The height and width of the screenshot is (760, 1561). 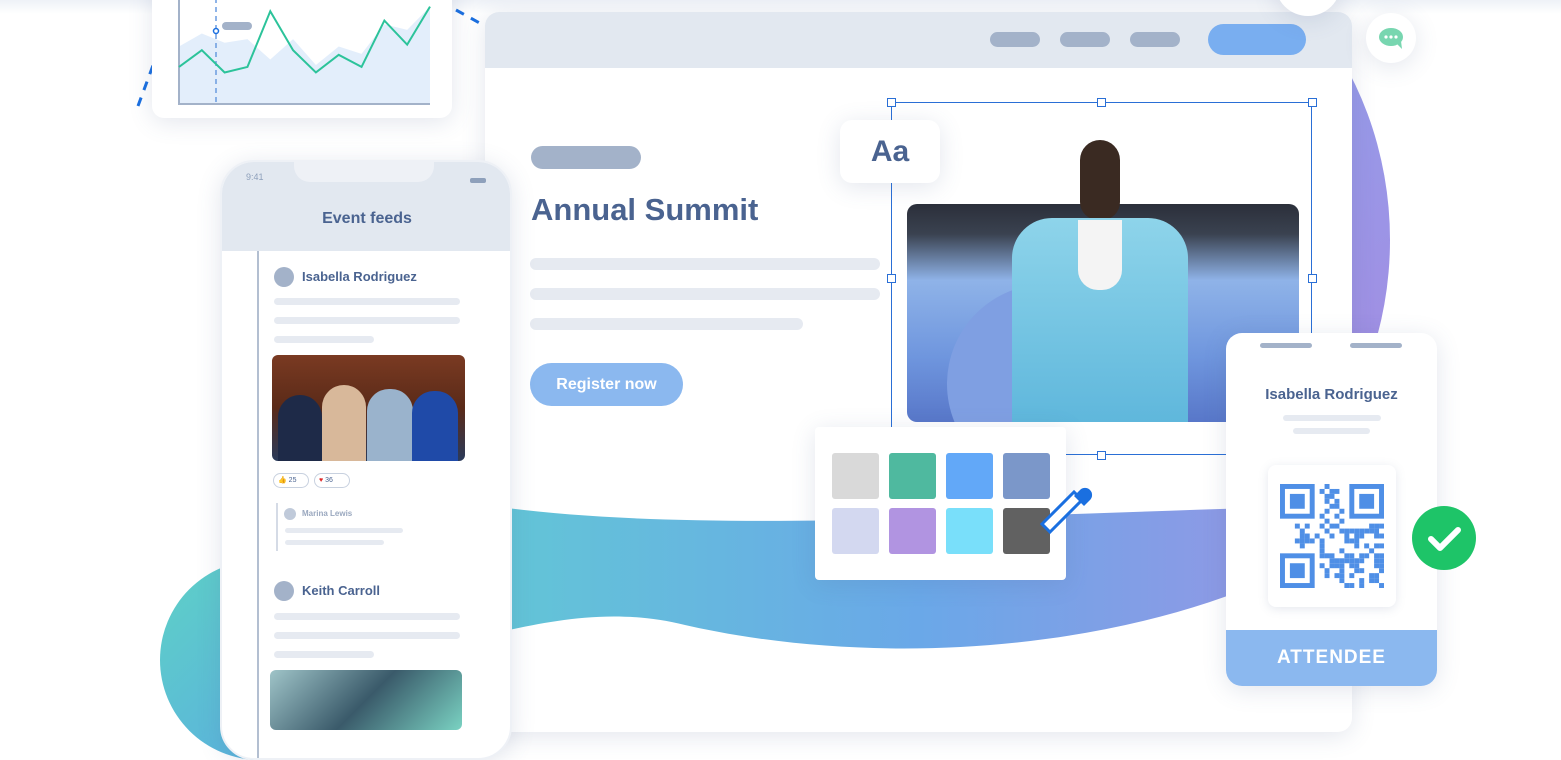 What do you see at coordinates (1067, 507) in the screenshot?
I see `eyedropper-icon` at bounding box center [1067, 507].